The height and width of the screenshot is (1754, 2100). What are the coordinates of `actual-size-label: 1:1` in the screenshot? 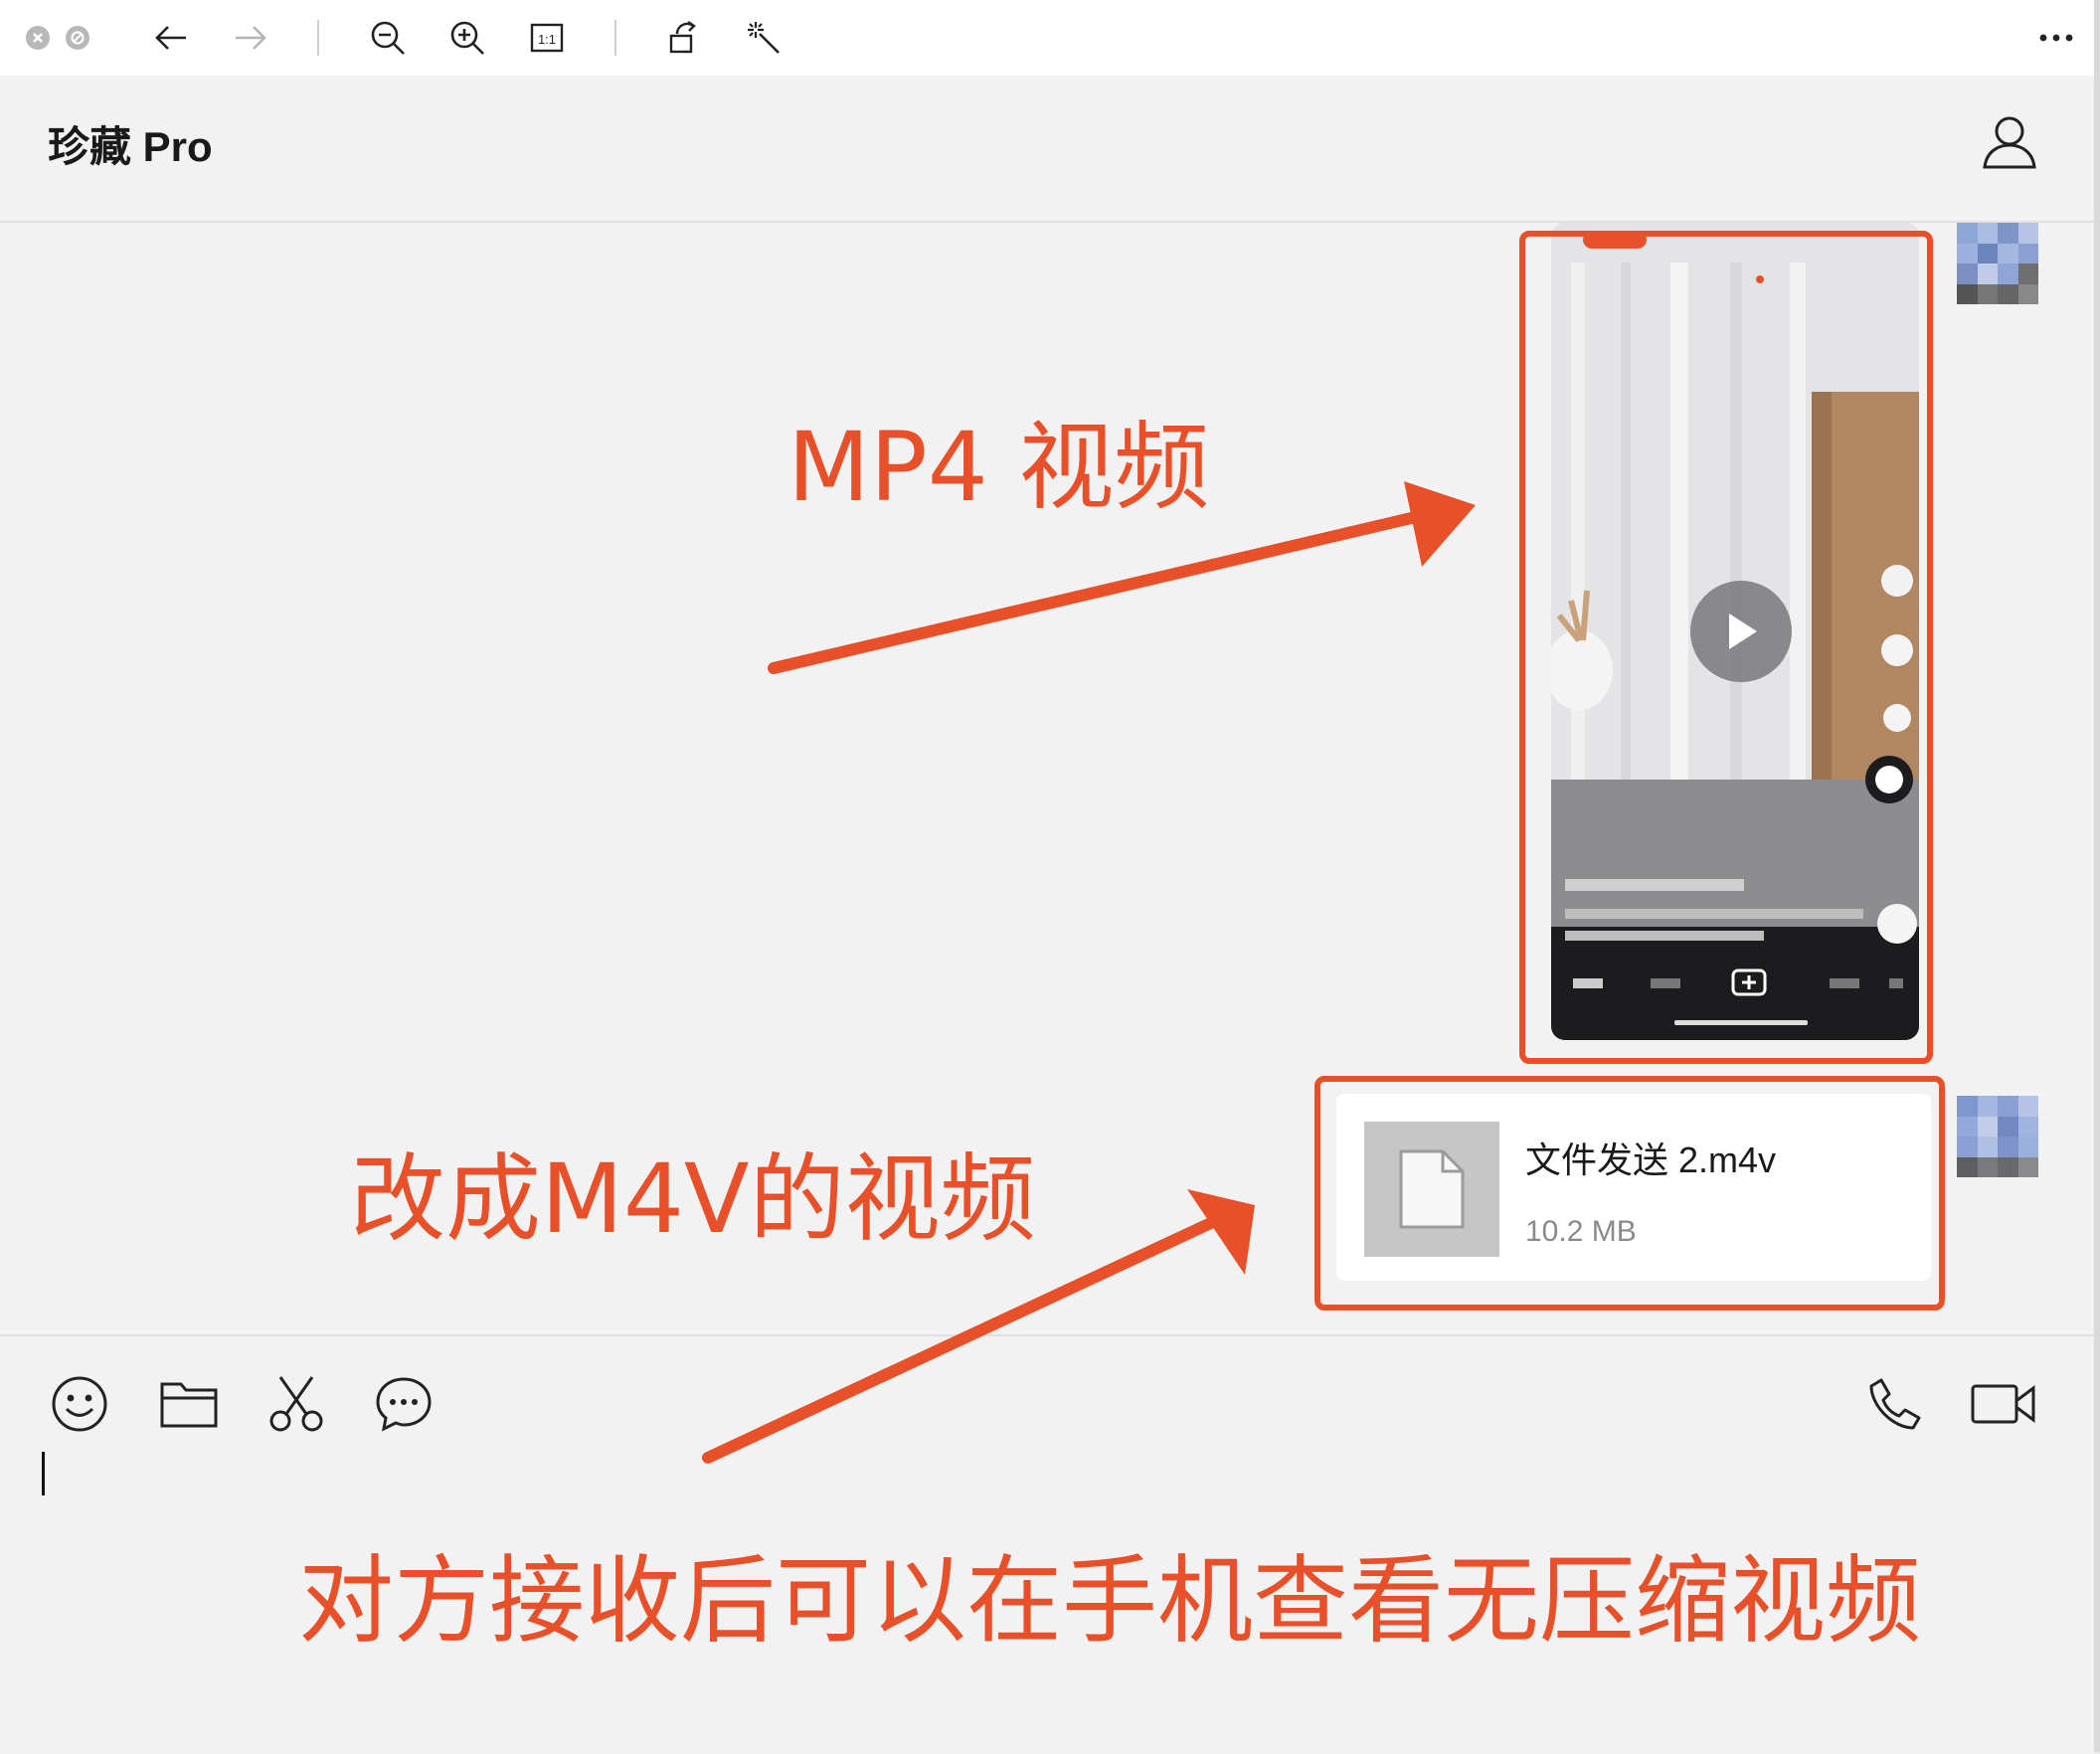 It's located at (547, 39).